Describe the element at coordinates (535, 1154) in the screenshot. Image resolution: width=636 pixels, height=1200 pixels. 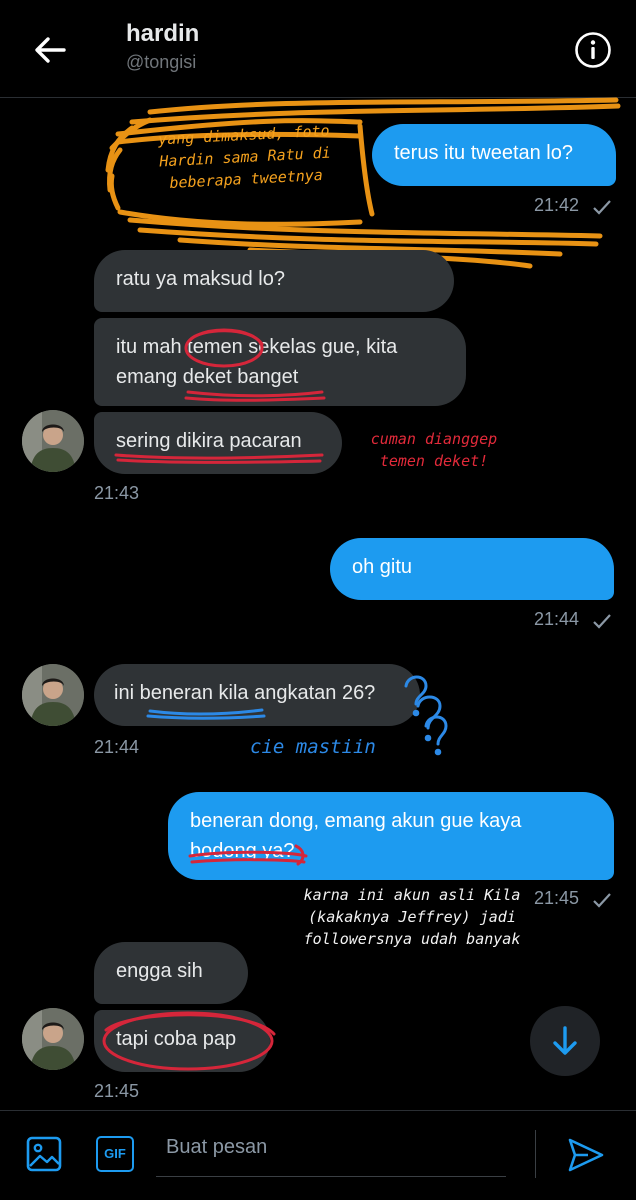
I see `composer-divider` at that location.